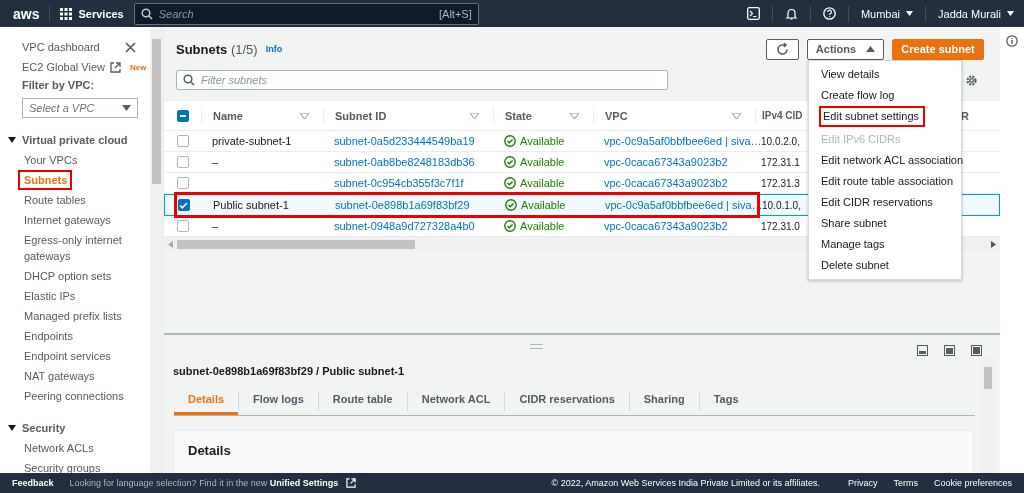 This screenshot has width=1024, height=493. I want to click on sidebar-item: Route tables, so click(54, 200).